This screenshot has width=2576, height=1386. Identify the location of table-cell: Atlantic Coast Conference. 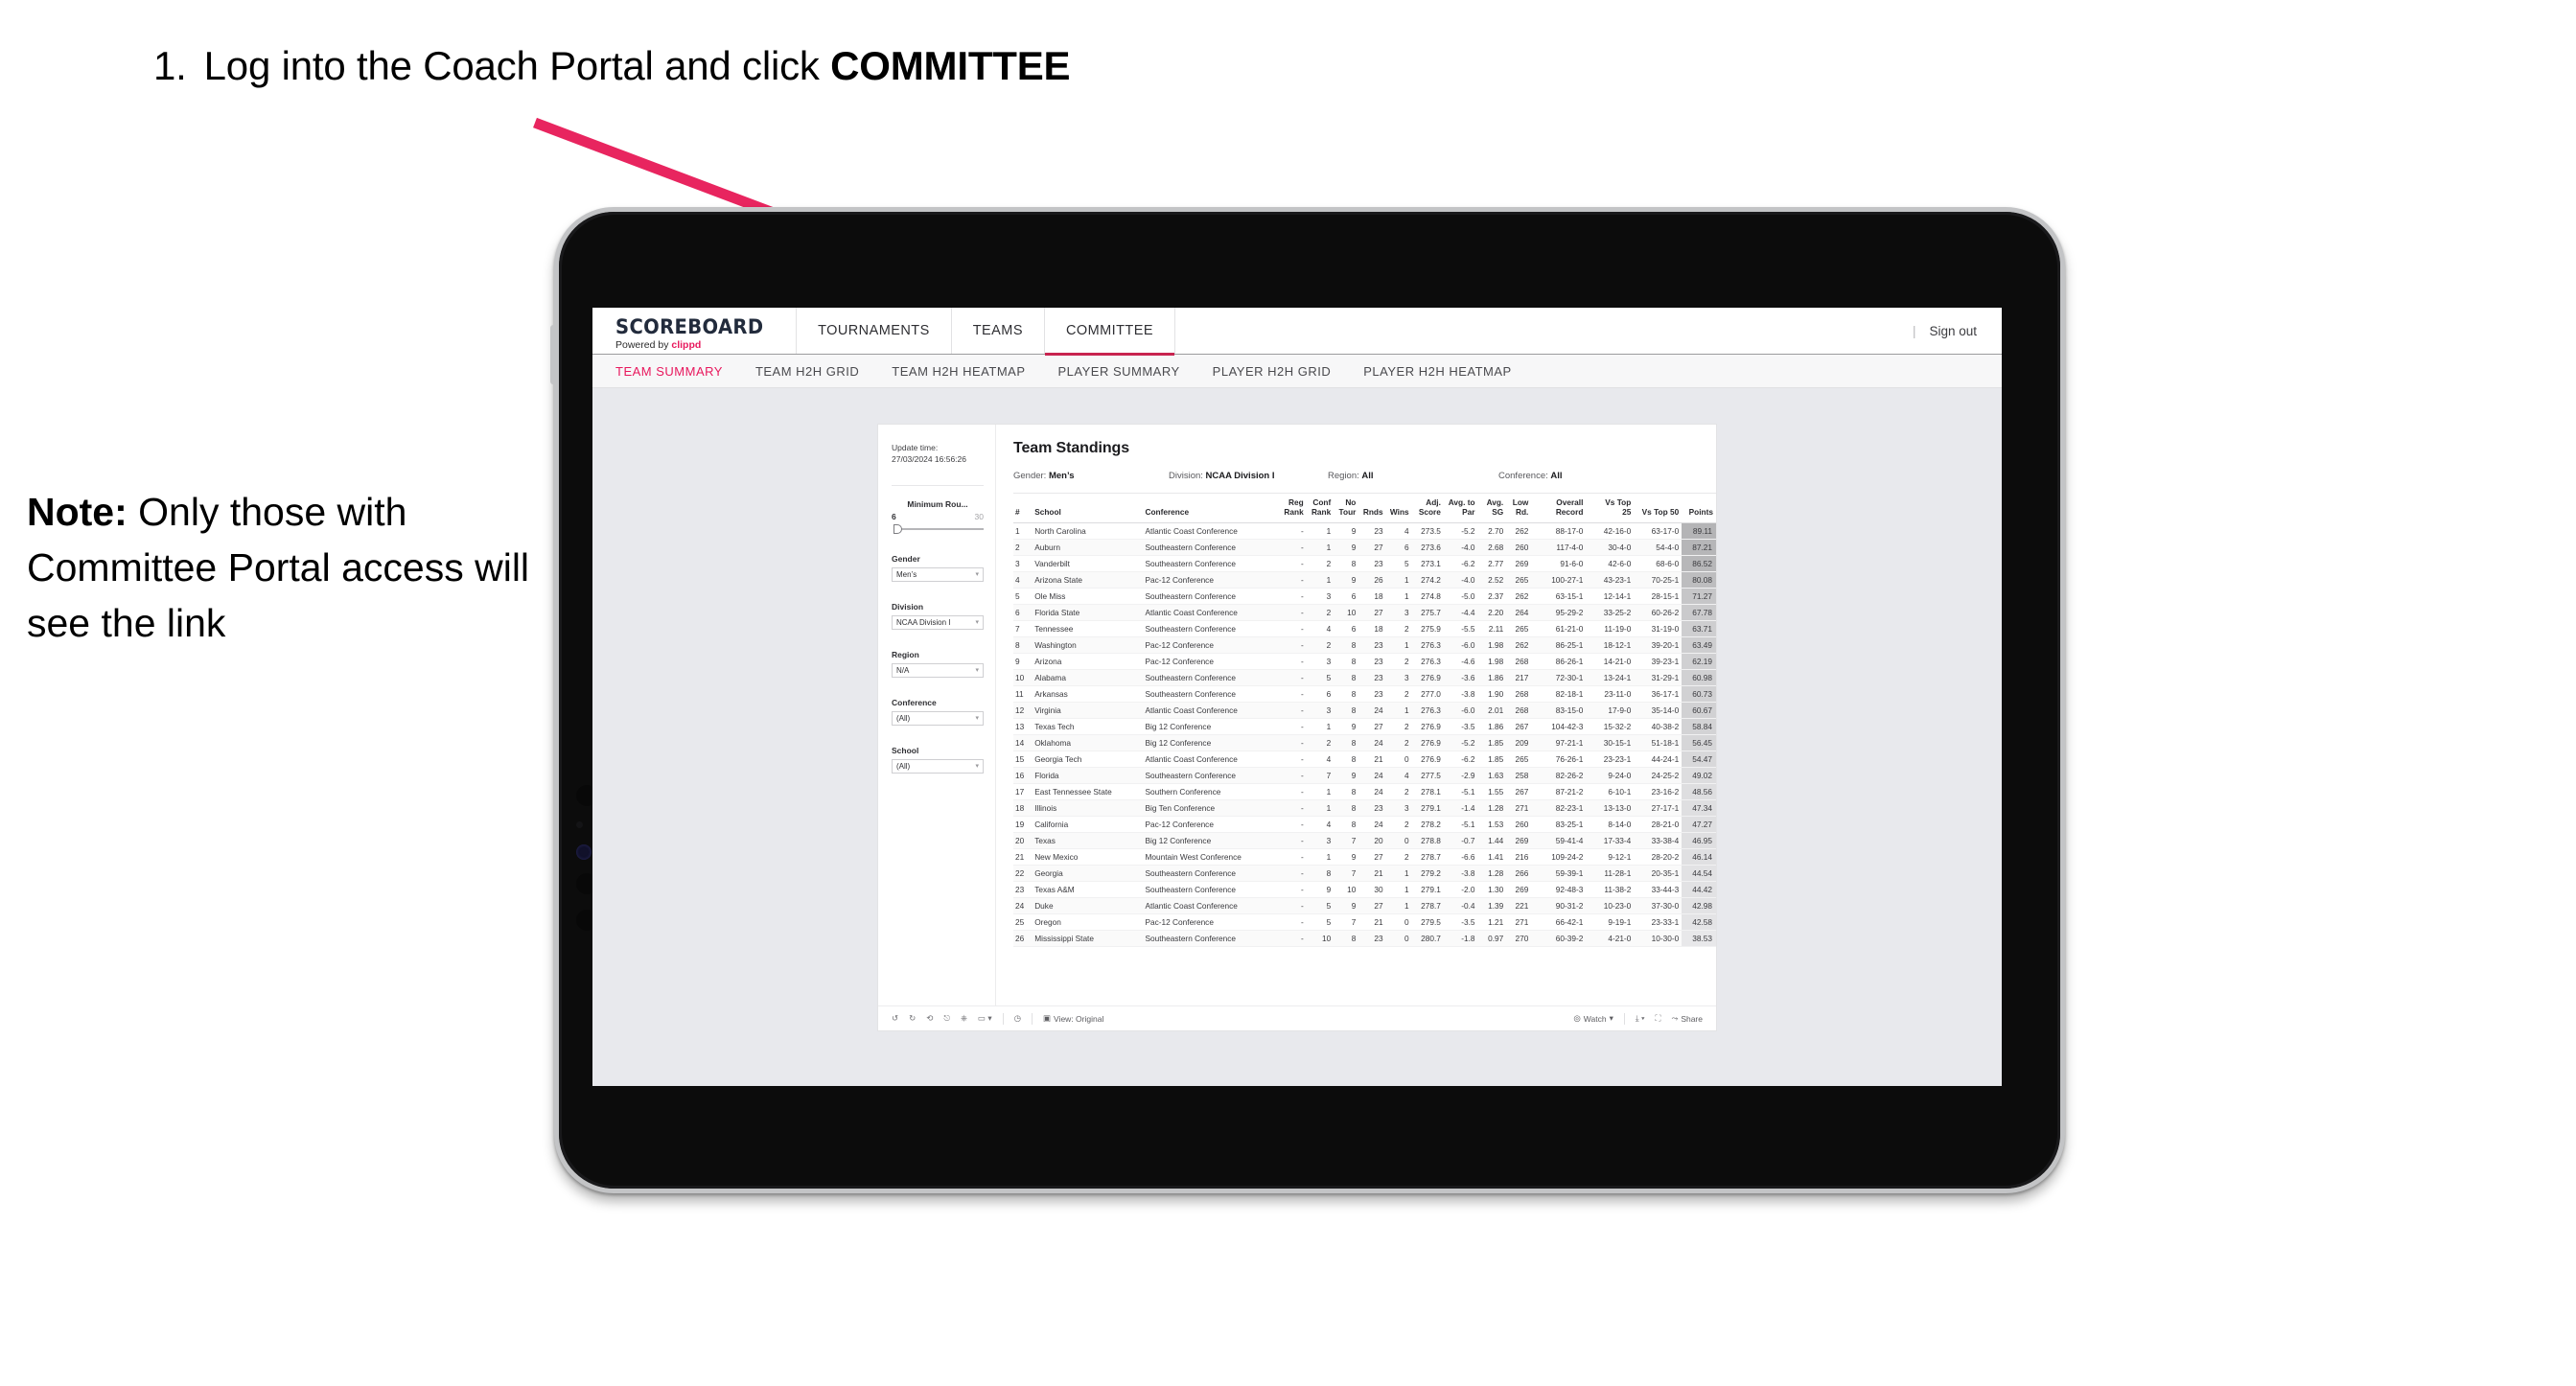
(1212, 711).